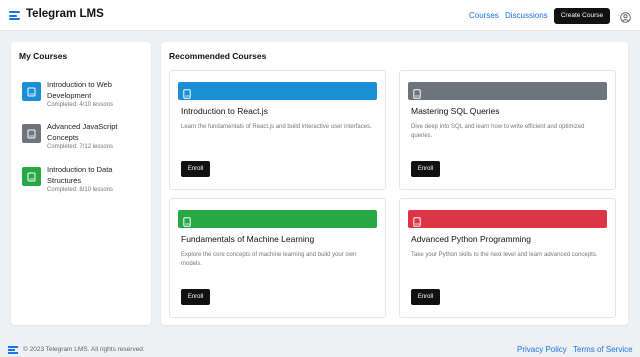  What do you see at coordinates (224, 111) in the screenshot?
I see `card-title: Introduction to React.js` at bounding box center [224, 111].